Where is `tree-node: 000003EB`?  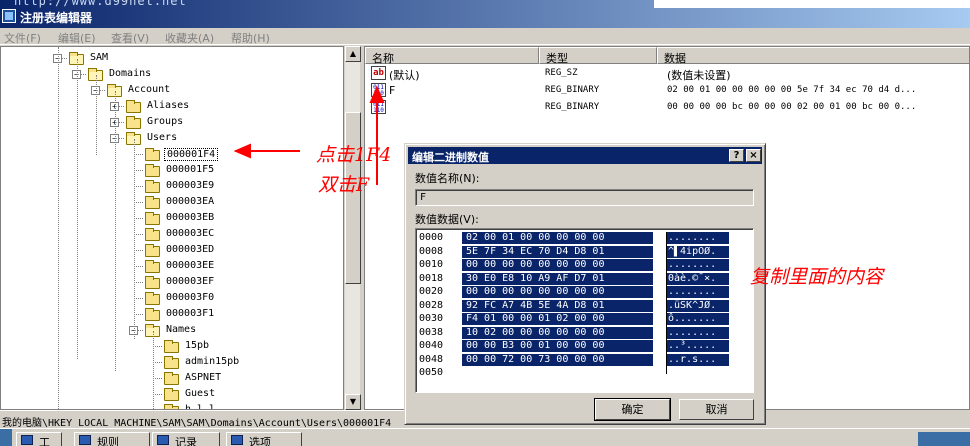
tree-node: 000003EB is located at coordinates (172, 218).